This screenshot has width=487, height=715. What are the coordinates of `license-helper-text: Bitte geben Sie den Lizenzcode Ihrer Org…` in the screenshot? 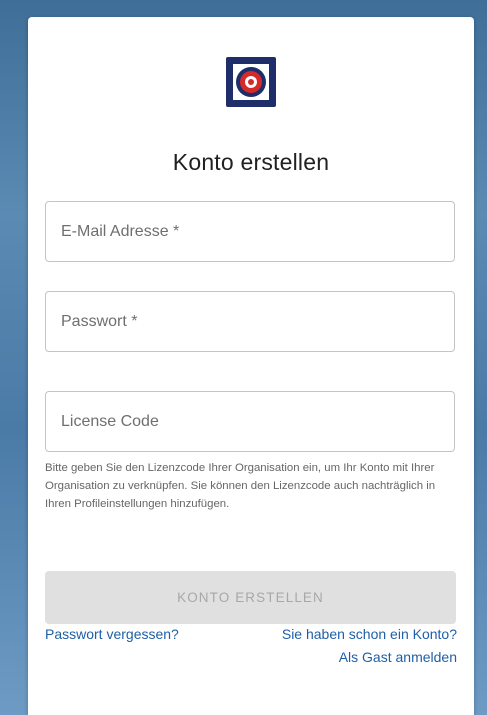 It's located at (240, 486).